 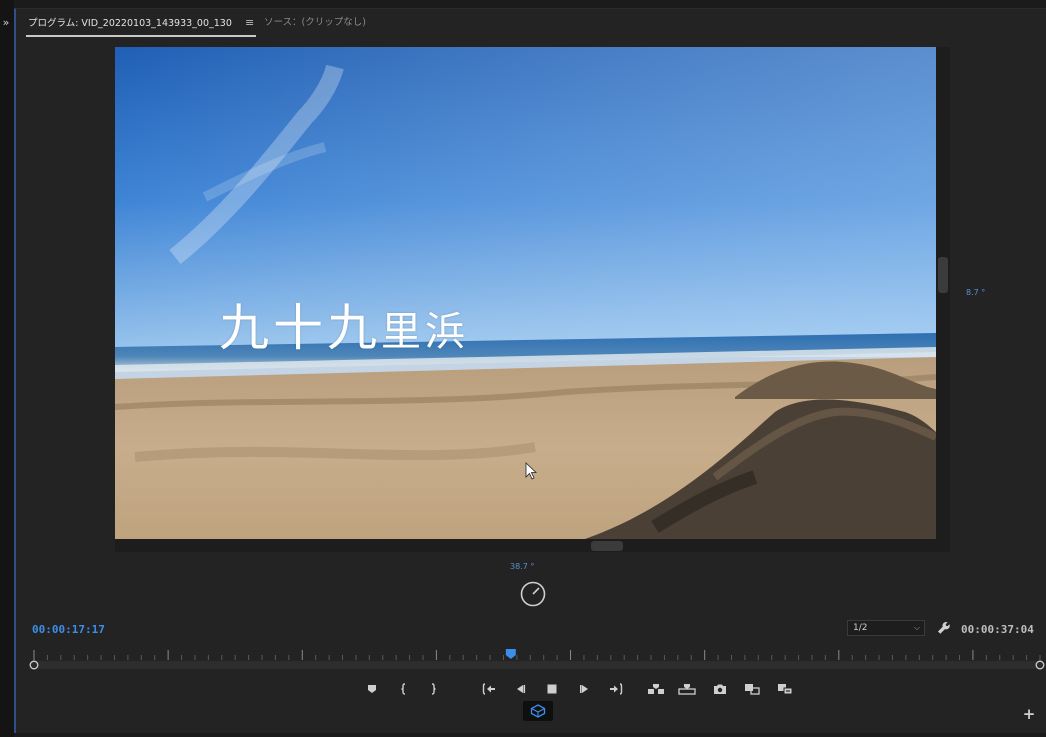 What do you see at coordinates (6, 23) in the screenshot?
I see `panel-expand-icon: »` at bounding box center [6, 23].